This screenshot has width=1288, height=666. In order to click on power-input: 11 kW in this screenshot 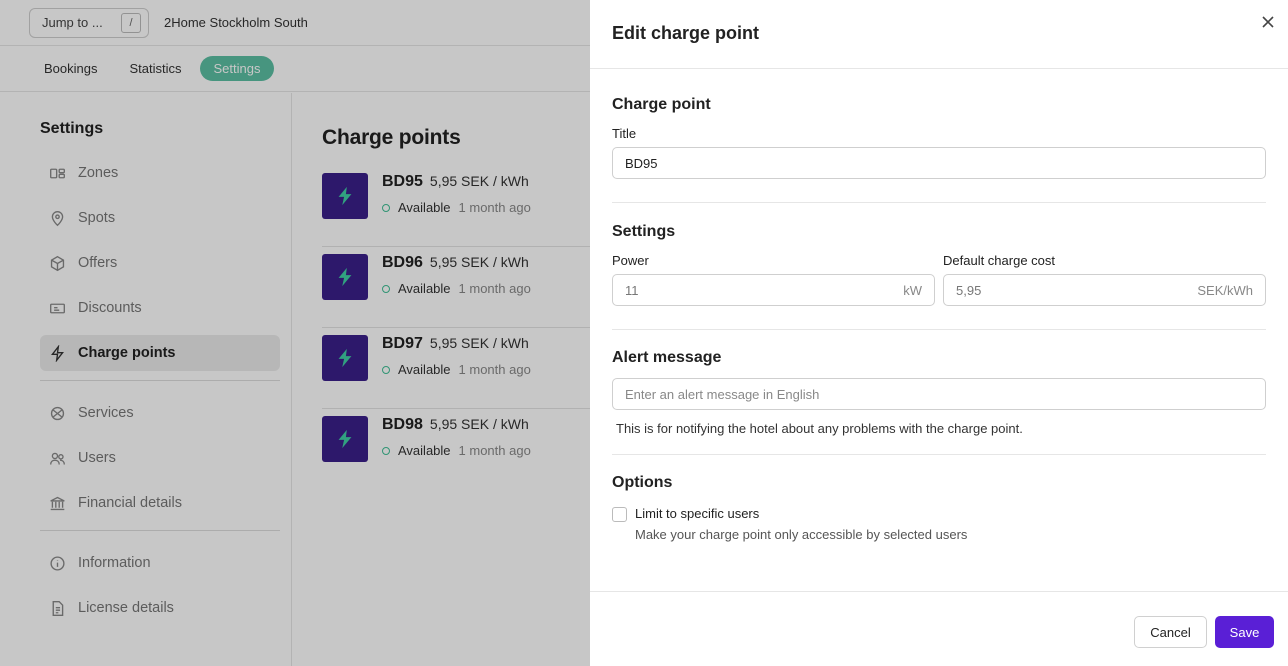, I will do `click(773, 290)`.